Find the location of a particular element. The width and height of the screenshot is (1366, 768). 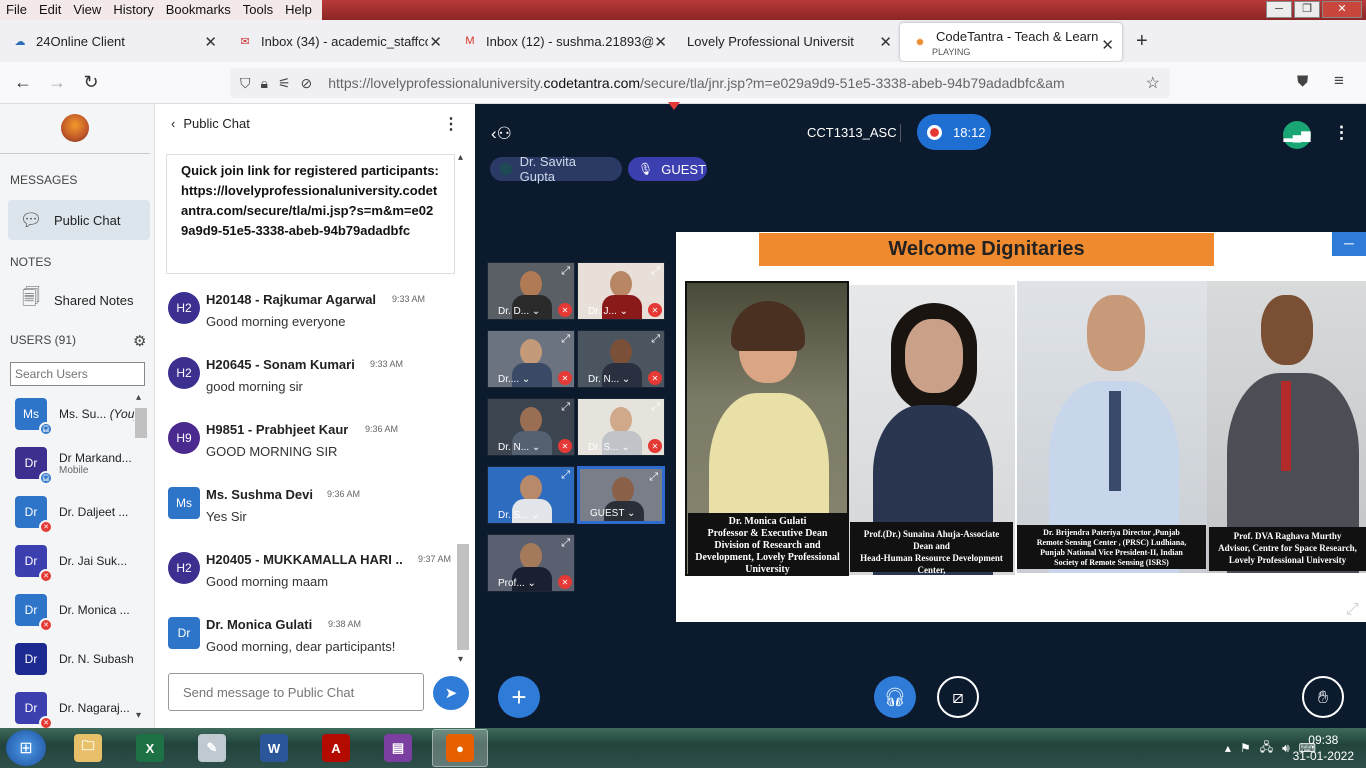

firefox-icon: ● is located at coordinates (460, 748).